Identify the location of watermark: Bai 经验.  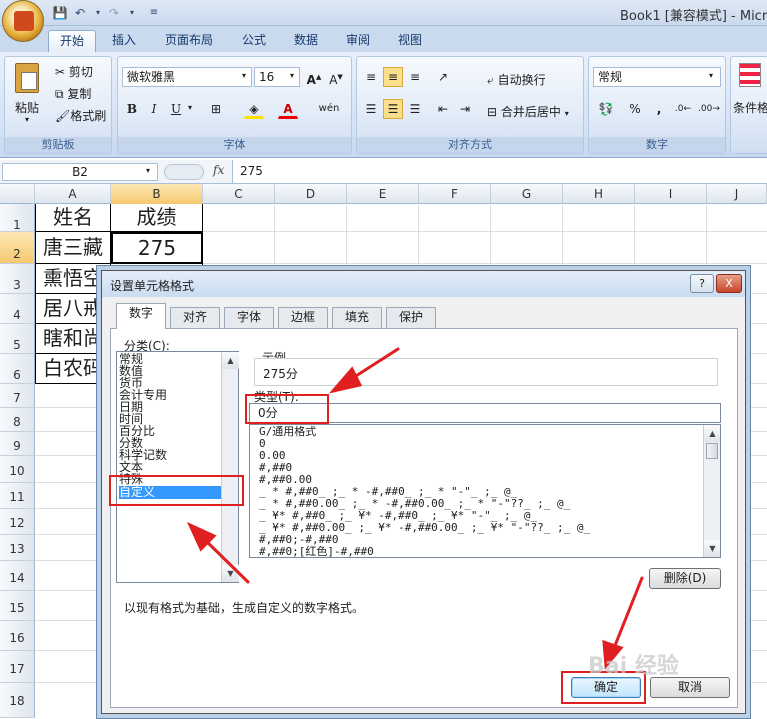
(633, 666).